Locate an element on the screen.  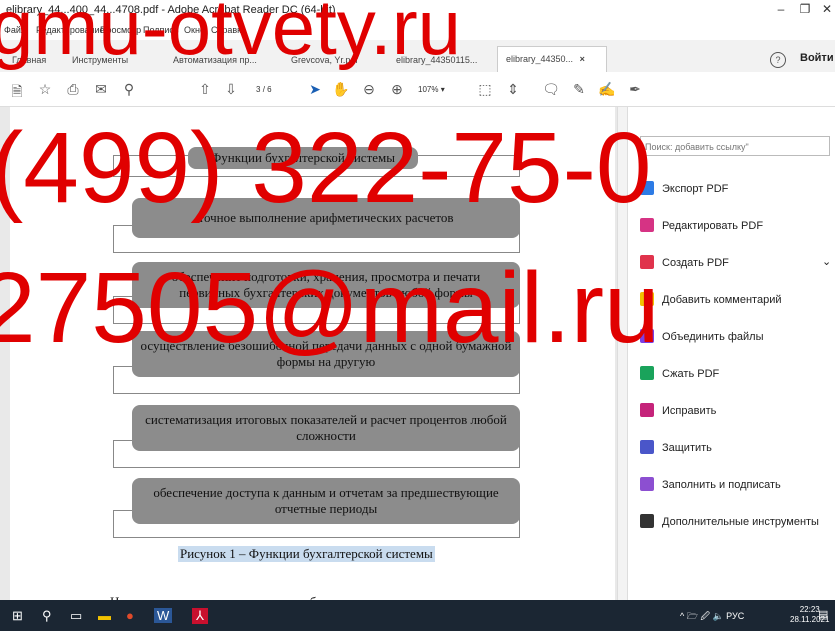
tool-label: Создать PDF is located at coordinates (695, 263).